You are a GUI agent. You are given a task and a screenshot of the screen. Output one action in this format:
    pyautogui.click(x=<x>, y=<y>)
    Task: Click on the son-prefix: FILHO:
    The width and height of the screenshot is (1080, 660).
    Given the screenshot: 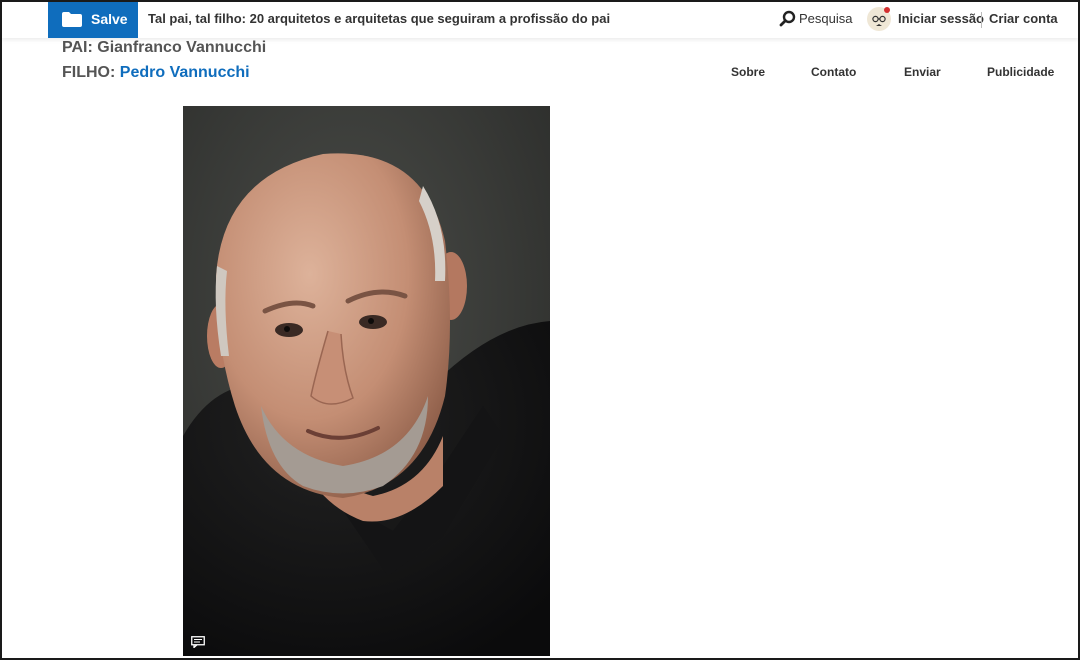 What is the action you would take?
    pyautogui.click(x=89, y=72)
    